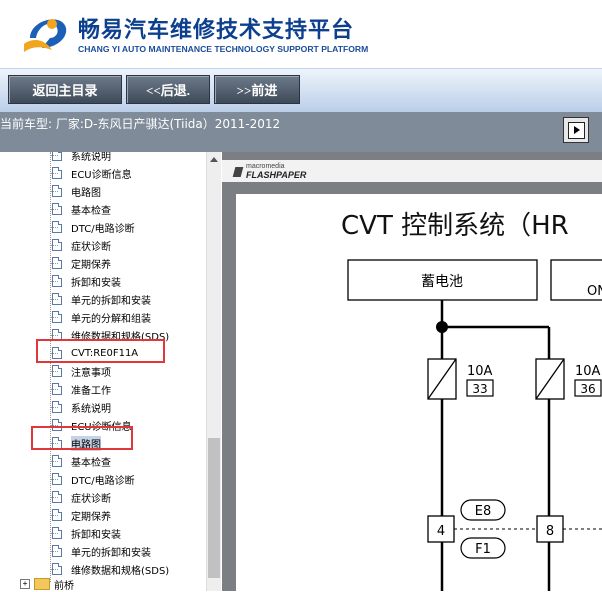 The image size is (602, 592). I want to click on document-icon, so click(57, 156).